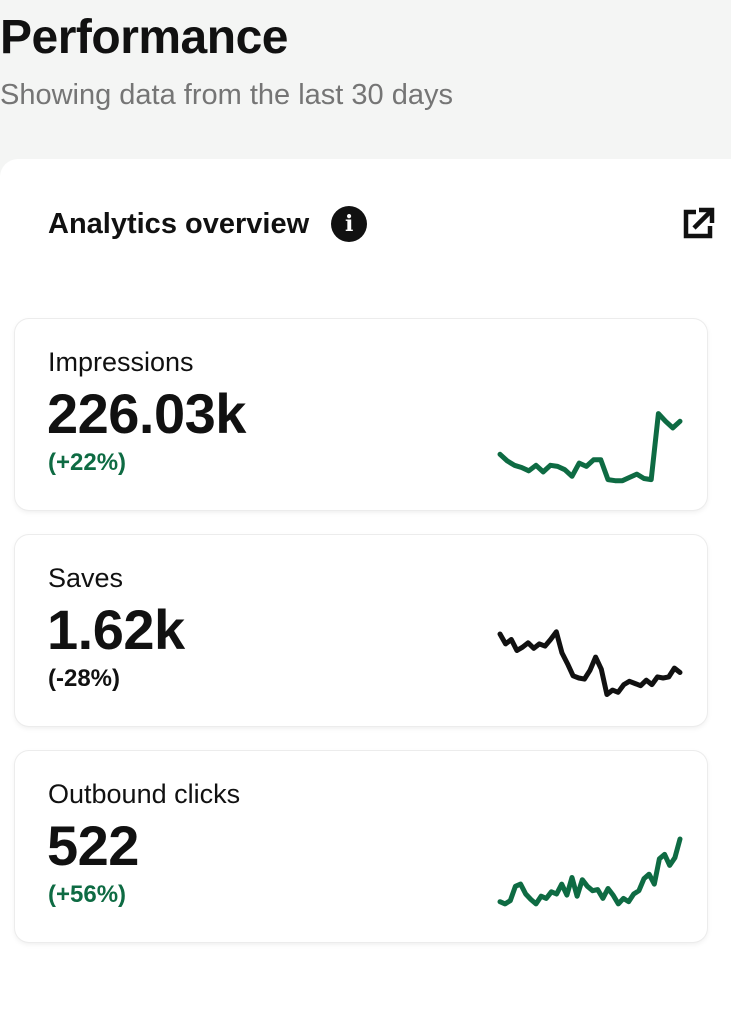 This screenshot has height=1010, width=731. What do you see at coordinates (144, 794) in the screenshot?
I see `metric-label: Outbound clicks` at bounding box center [144, 794].